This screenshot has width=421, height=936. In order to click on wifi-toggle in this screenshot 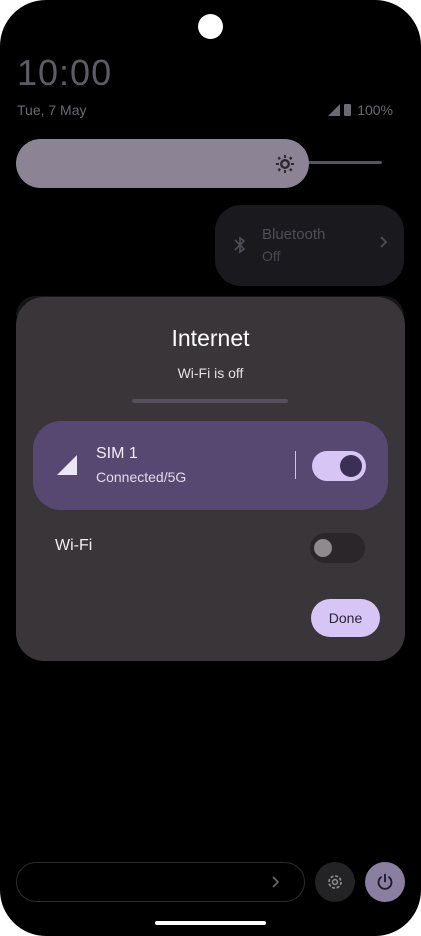, I will do `click(337, 548)`.